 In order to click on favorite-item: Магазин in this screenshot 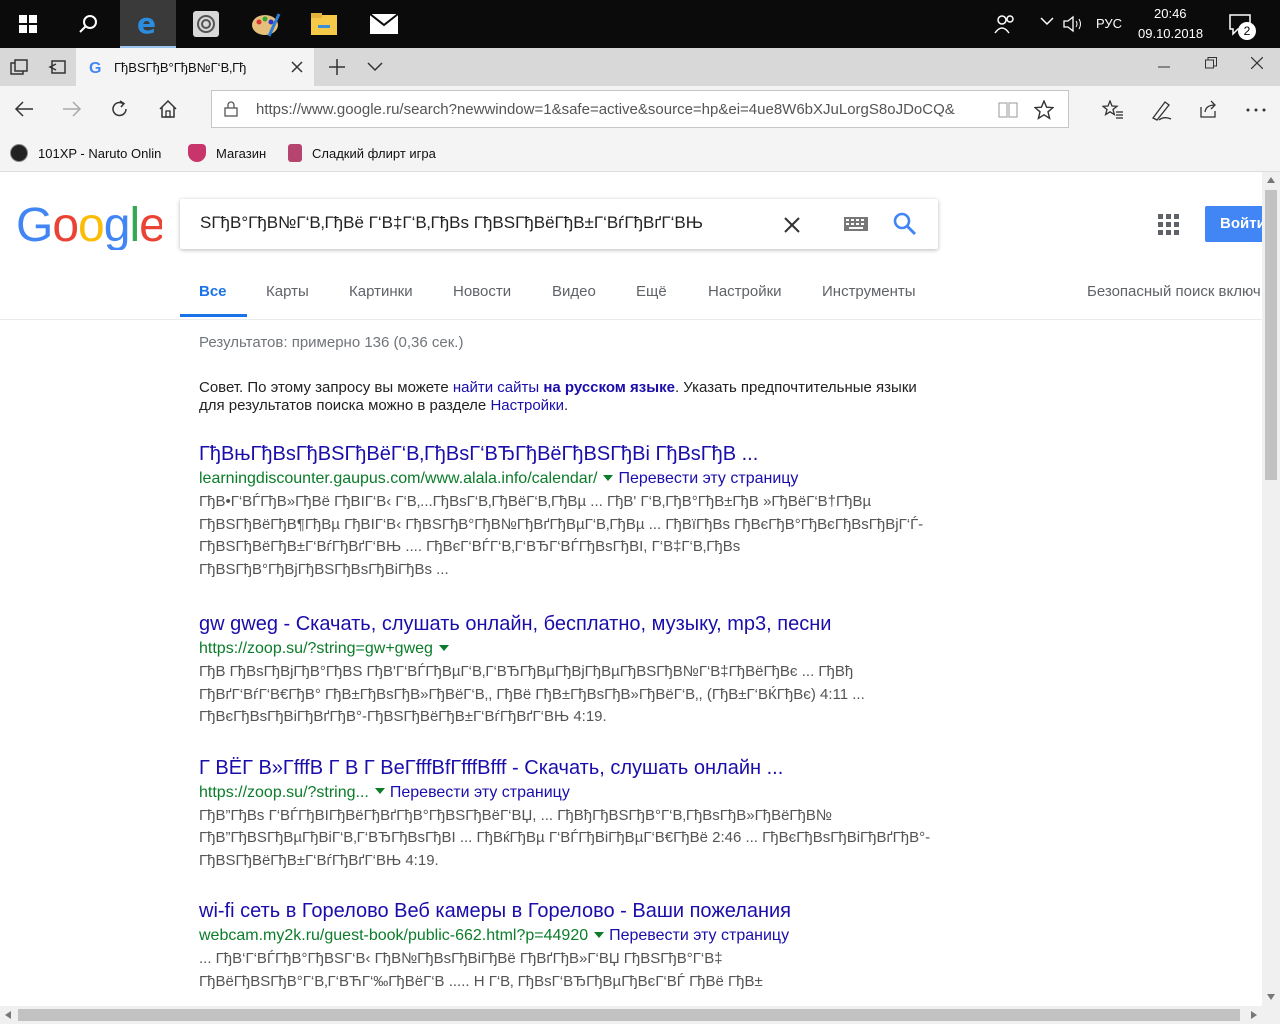, I will do `click(227, 153)`.